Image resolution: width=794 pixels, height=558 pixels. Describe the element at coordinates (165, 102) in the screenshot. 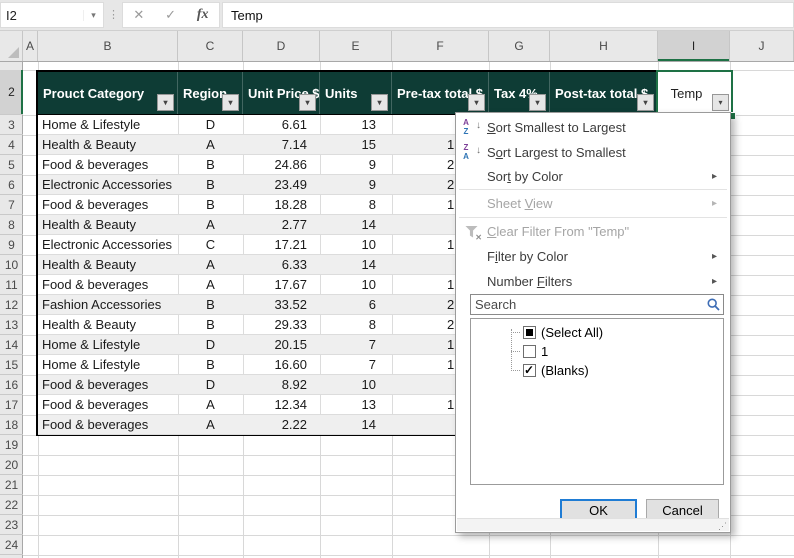

I see `filter-button-product-category: ▾` at that location.